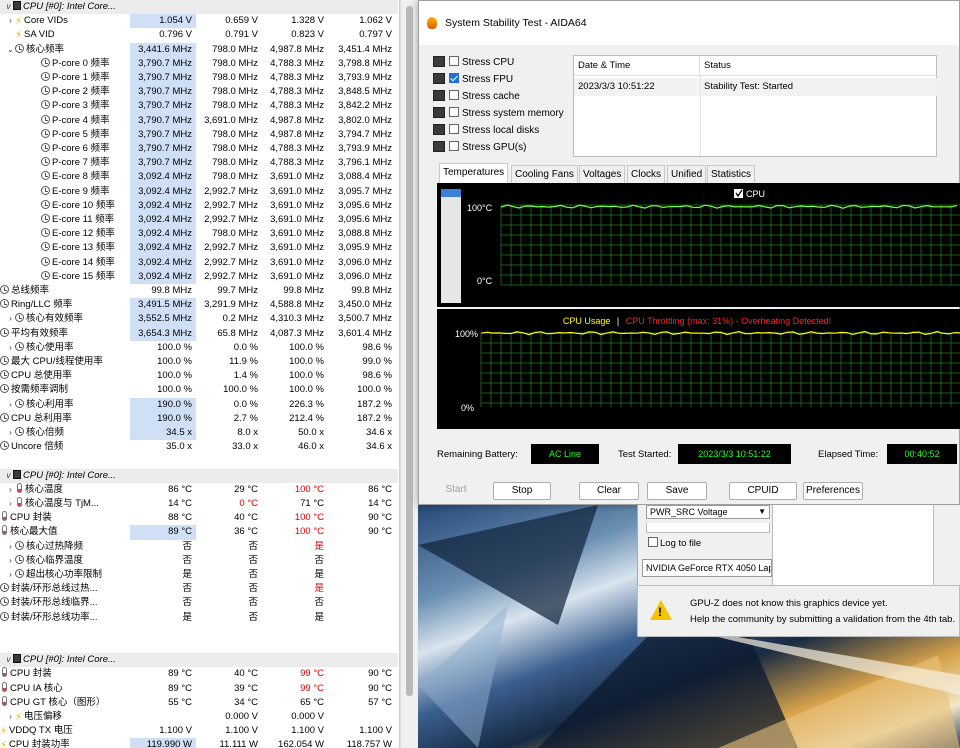 The height and width of the screenshot is (748, 960). Describe the element at coordinates (833, 491) in the screenshot. I see `preferences-button: Preferences` at that location.